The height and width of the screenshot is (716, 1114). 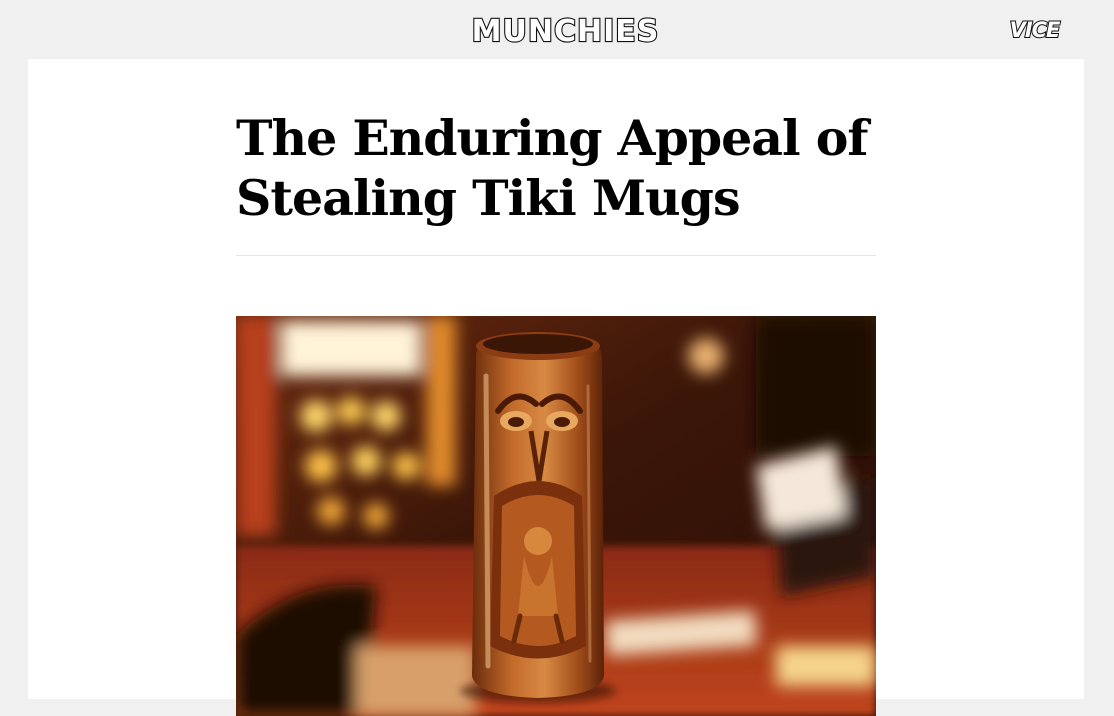 I want to click on vice-logo-text: VICE, so click(x=1035, y=29).